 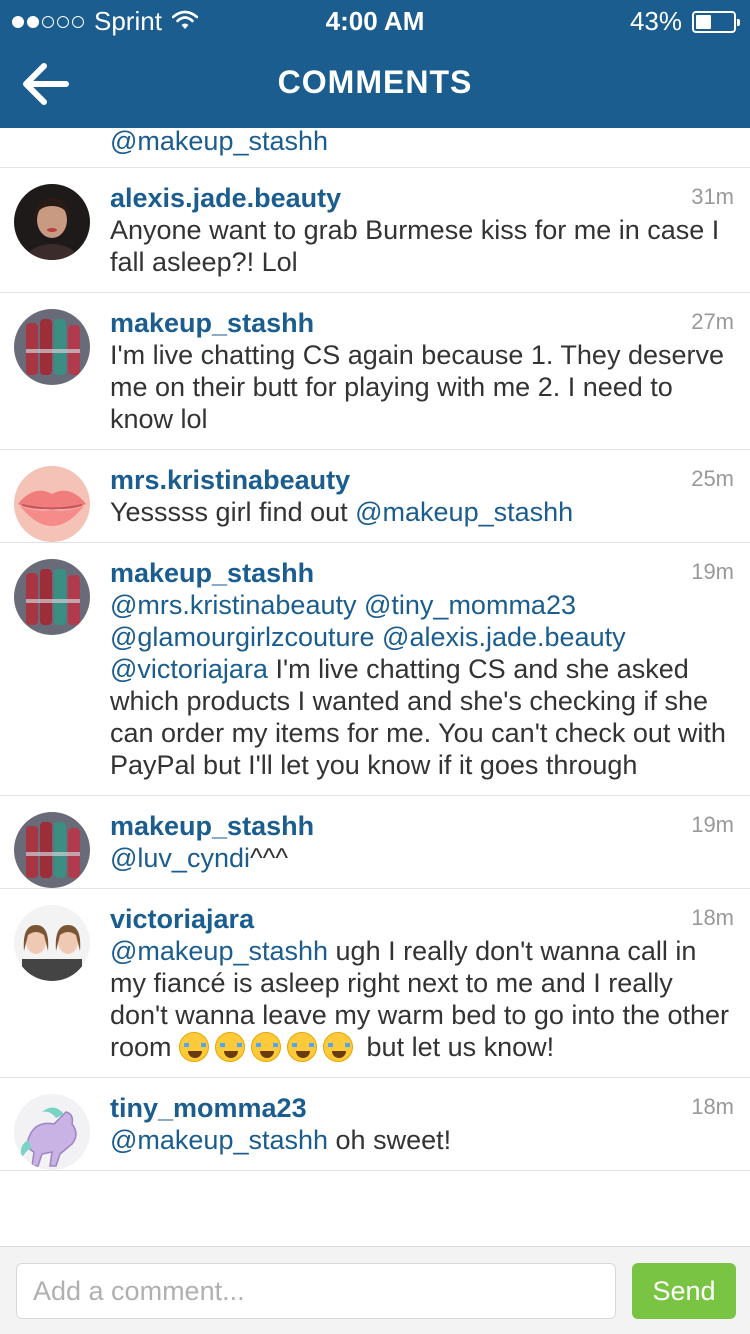 What do you see at coordinates (420, 858) in the screenshot?
I see `comment-text: @luv_cyndi^^^` at bounding box center [420, 858].